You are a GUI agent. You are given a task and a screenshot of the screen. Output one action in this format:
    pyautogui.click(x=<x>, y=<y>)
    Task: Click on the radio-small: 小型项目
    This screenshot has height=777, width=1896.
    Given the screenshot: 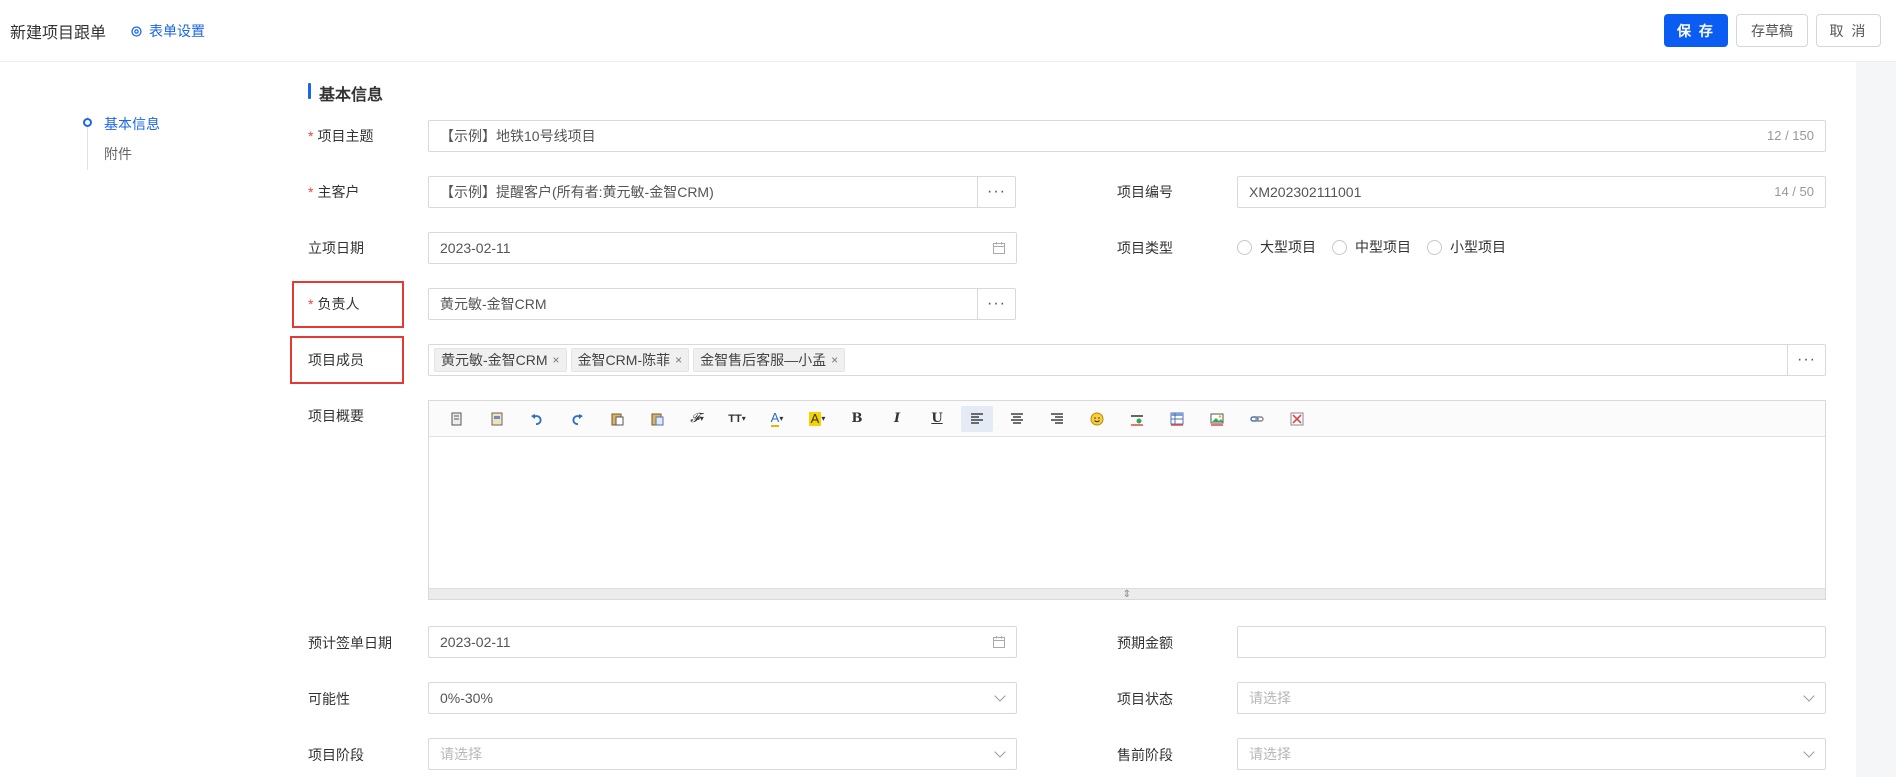 What is the action you would take?
    pyautogui.click(x=1466, y=247)
    